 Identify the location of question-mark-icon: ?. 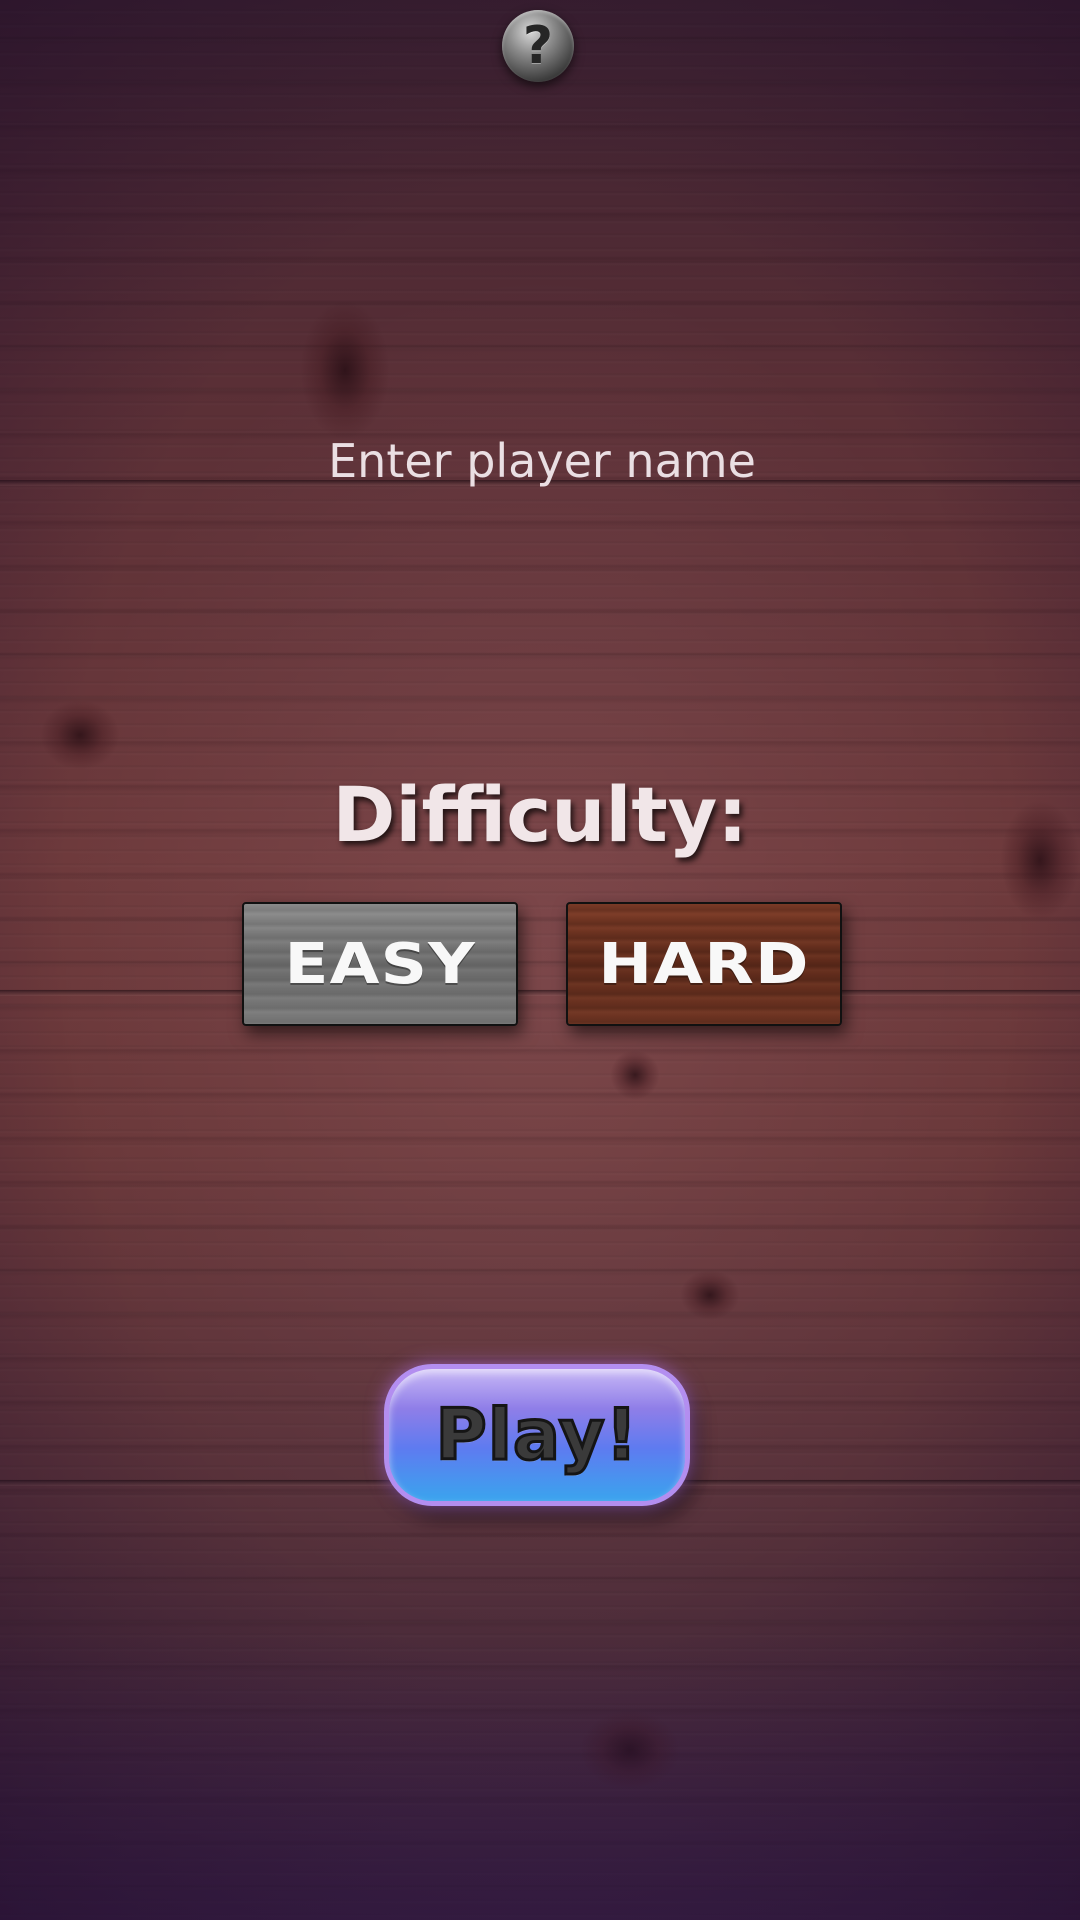
(538, 46).